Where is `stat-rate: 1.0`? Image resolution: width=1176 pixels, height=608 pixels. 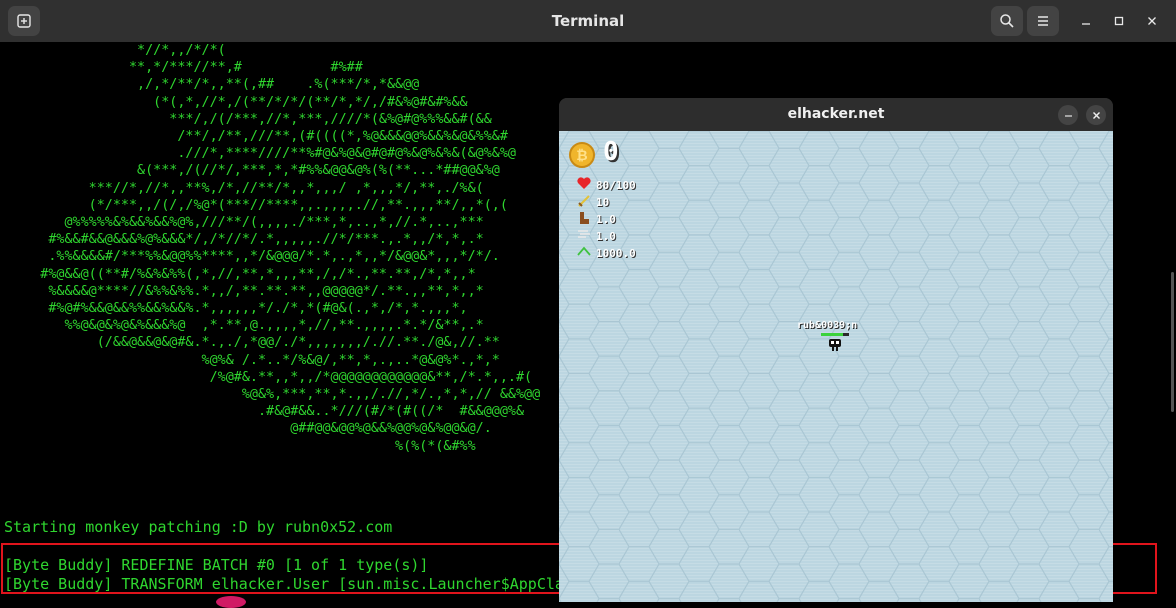 stat-rate: 1.0 is located at coordinates (596, 236).